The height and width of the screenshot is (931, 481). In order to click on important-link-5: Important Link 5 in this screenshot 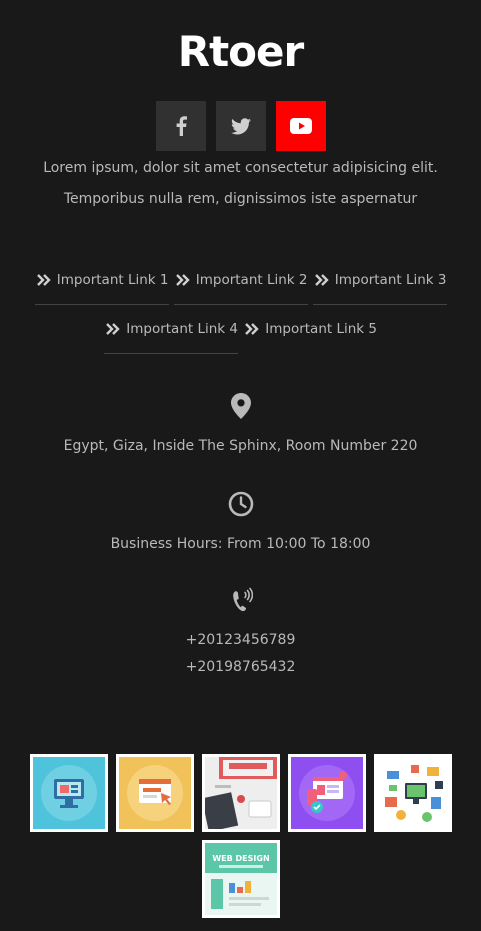, I will do `click(310, 329)`.